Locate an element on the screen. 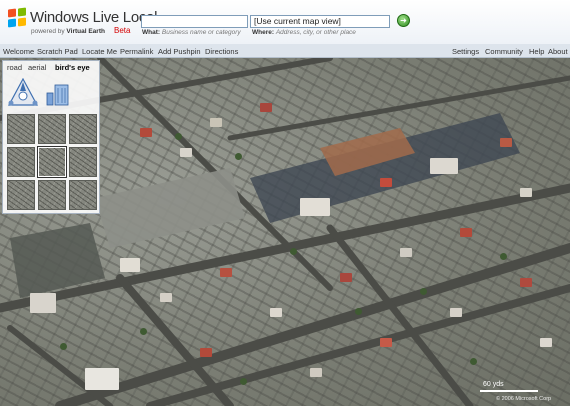 The height and width of the screenshot is (406, 570). what-hint-text: Business name or category is located at coordinates (201, 32).